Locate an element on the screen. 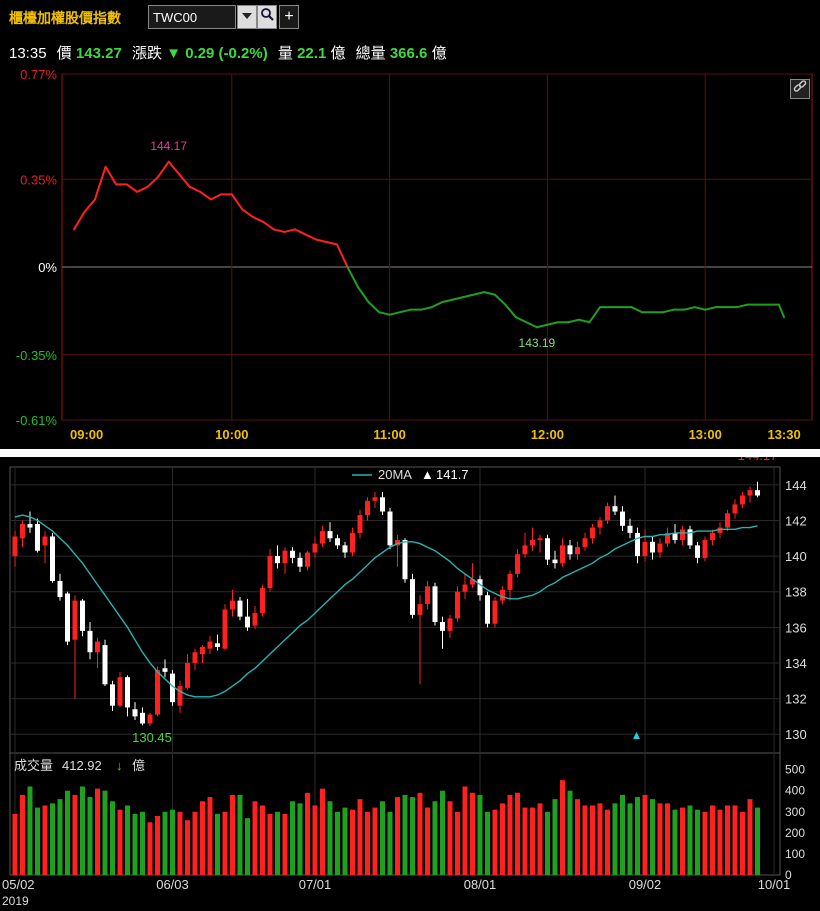  x-tick-label: 05/02 is located at coordinates (18, 884).